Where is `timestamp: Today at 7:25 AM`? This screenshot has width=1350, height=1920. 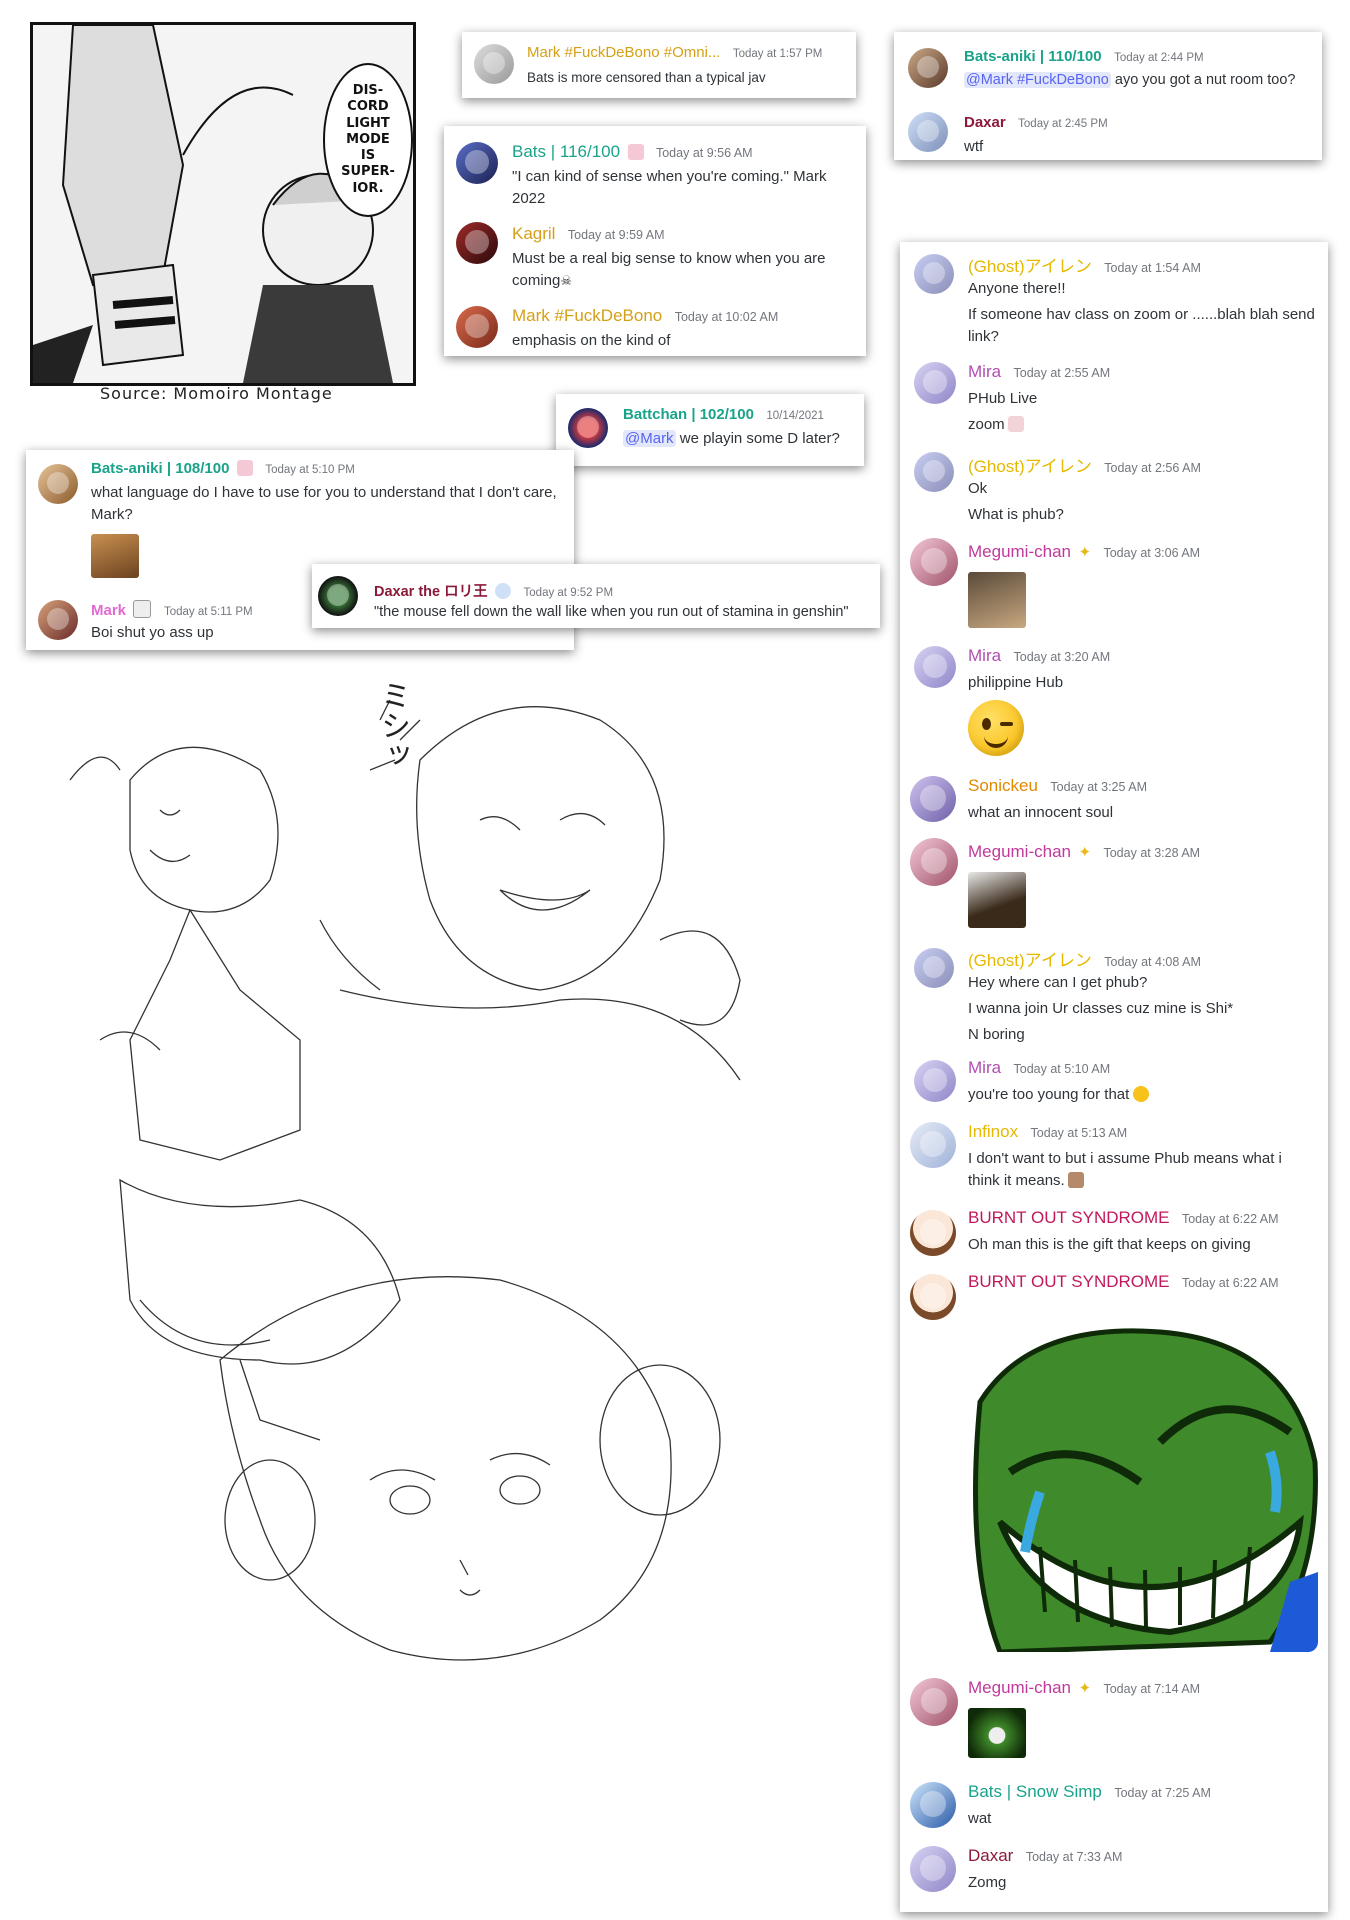
timestamp: Today at 7:25 AM is located at coordinates (1162, 1793).